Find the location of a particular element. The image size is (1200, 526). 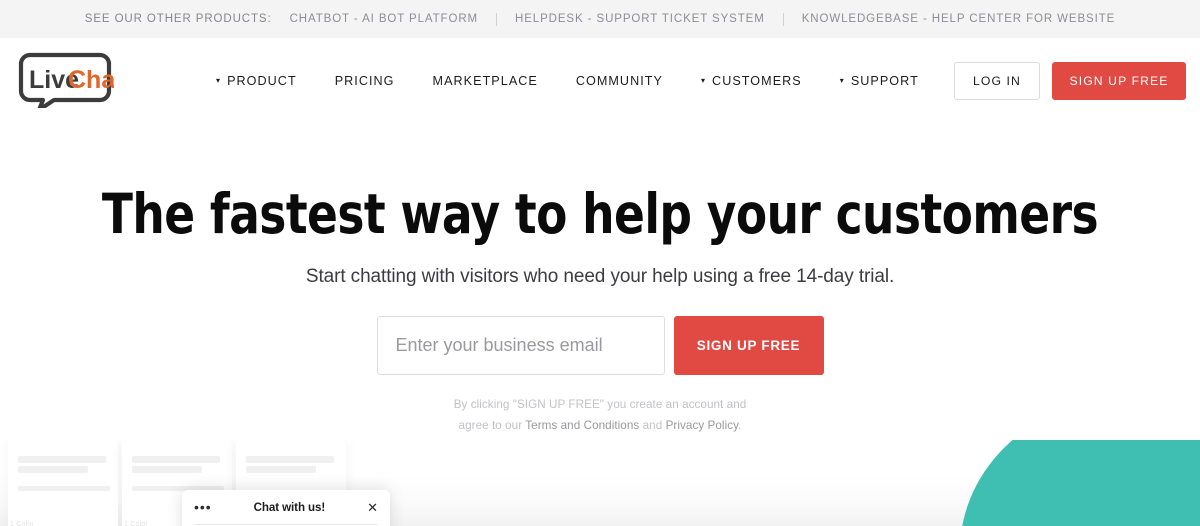

nav-item-label: CUSTOMERS is located at coordinates (757, 81).